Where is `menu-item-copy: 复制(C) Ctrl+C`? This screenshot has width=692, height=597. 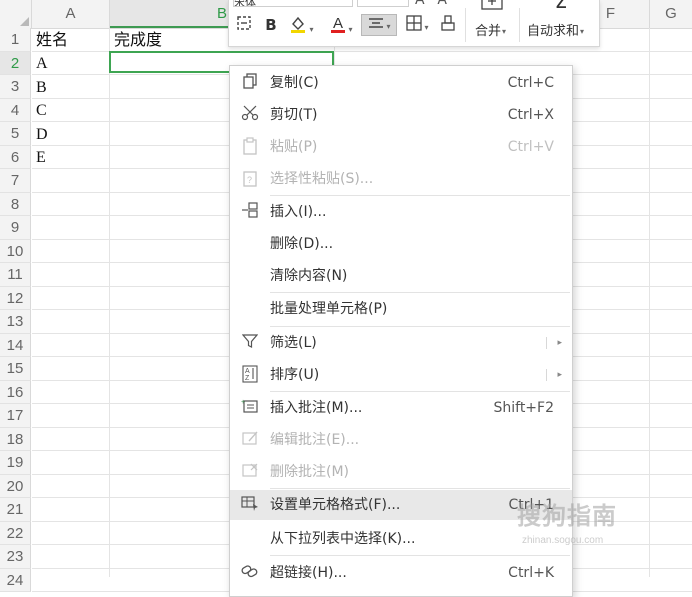 menu-item-copy: 复制(C) Ctrl+C is located at coordinates (401, 83).